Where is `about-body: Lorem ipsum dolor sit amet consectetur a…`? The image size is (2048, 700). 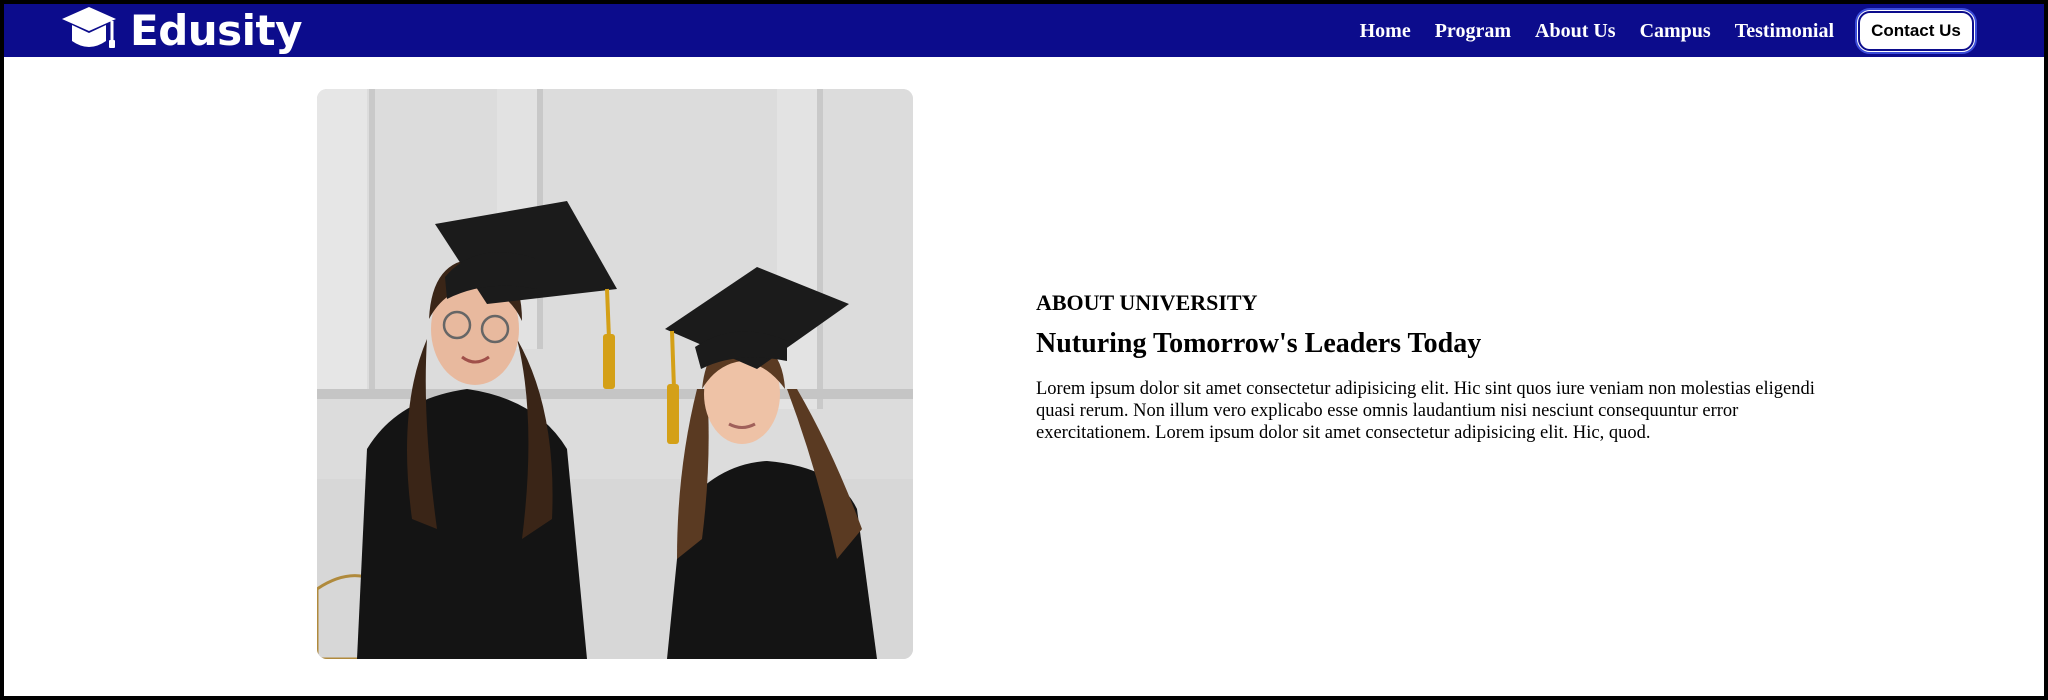 about-body: Lorem ipsum dolor sit amet consectetur a… is located at coordinates (1425, 411).